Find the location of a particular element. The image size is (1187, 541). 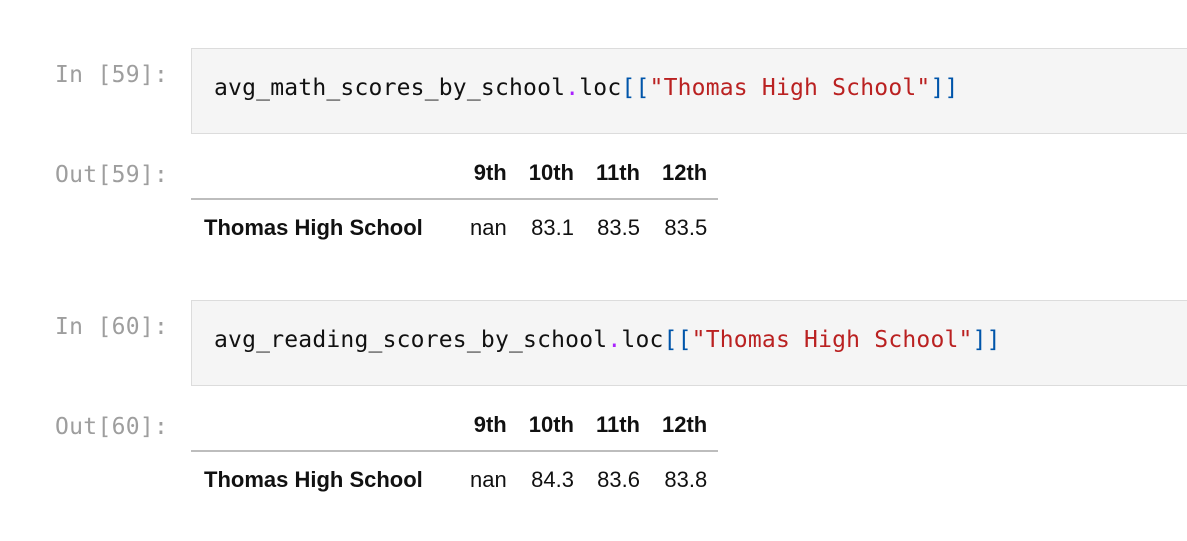

code-object: avg_reading_scores_by_school is located at coordinates (411, 340).